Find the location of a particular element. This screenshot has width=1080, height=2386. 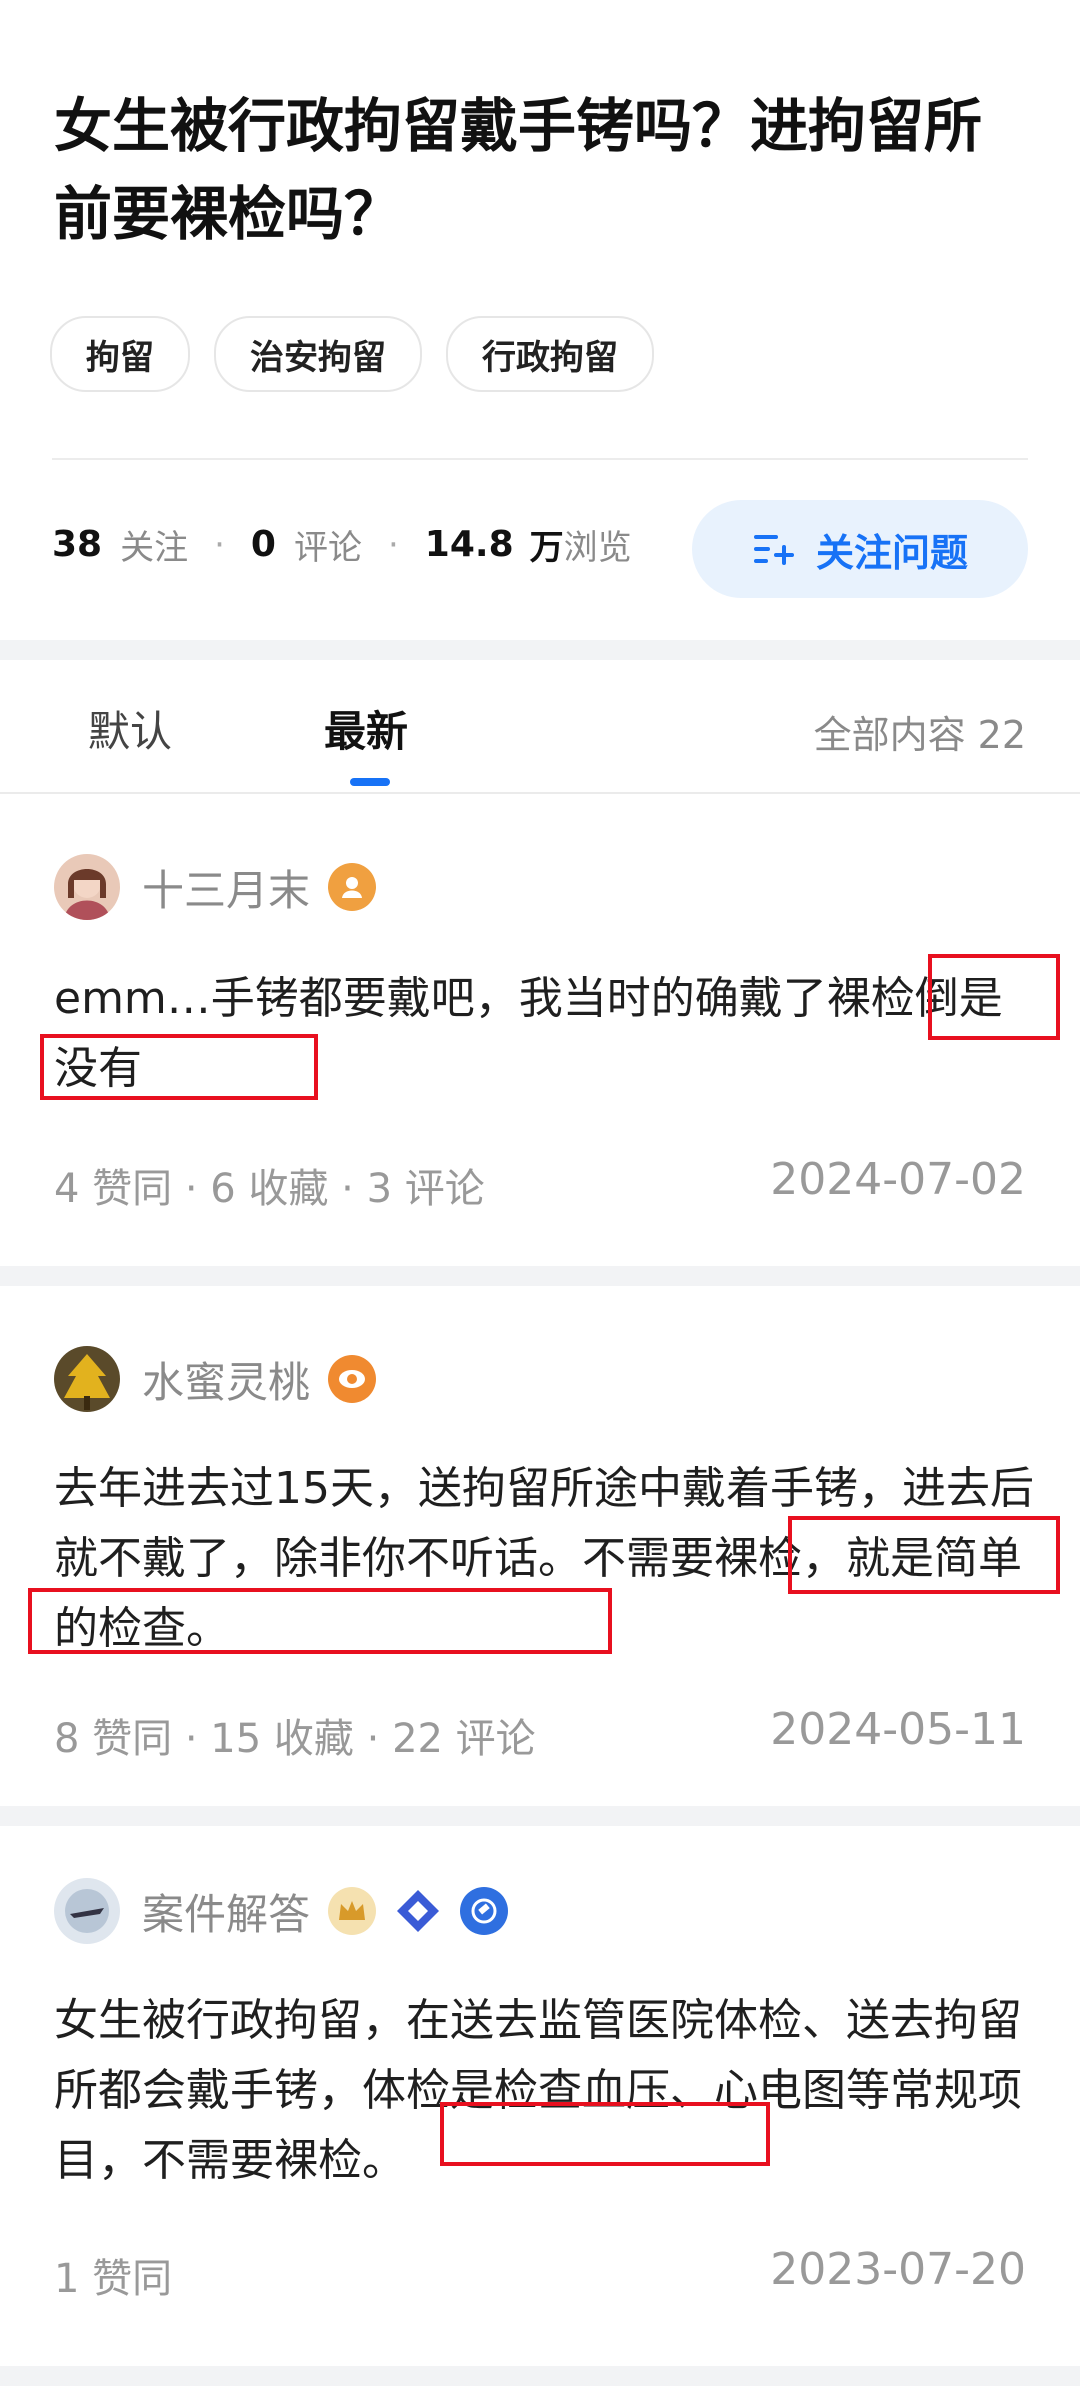

author-name: 水蜜灵桃 is located at coordinates (226, 1379).